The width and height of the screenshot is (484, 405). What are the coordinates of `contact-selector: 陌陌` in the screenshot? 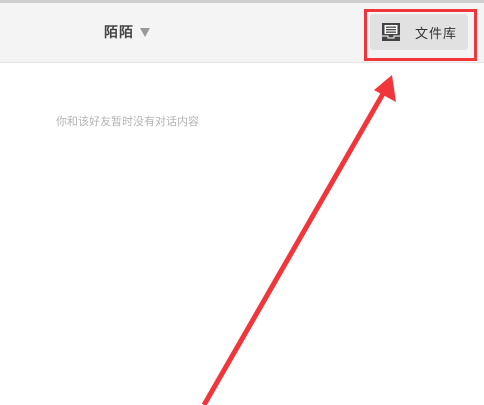 It's located at (127, 32).